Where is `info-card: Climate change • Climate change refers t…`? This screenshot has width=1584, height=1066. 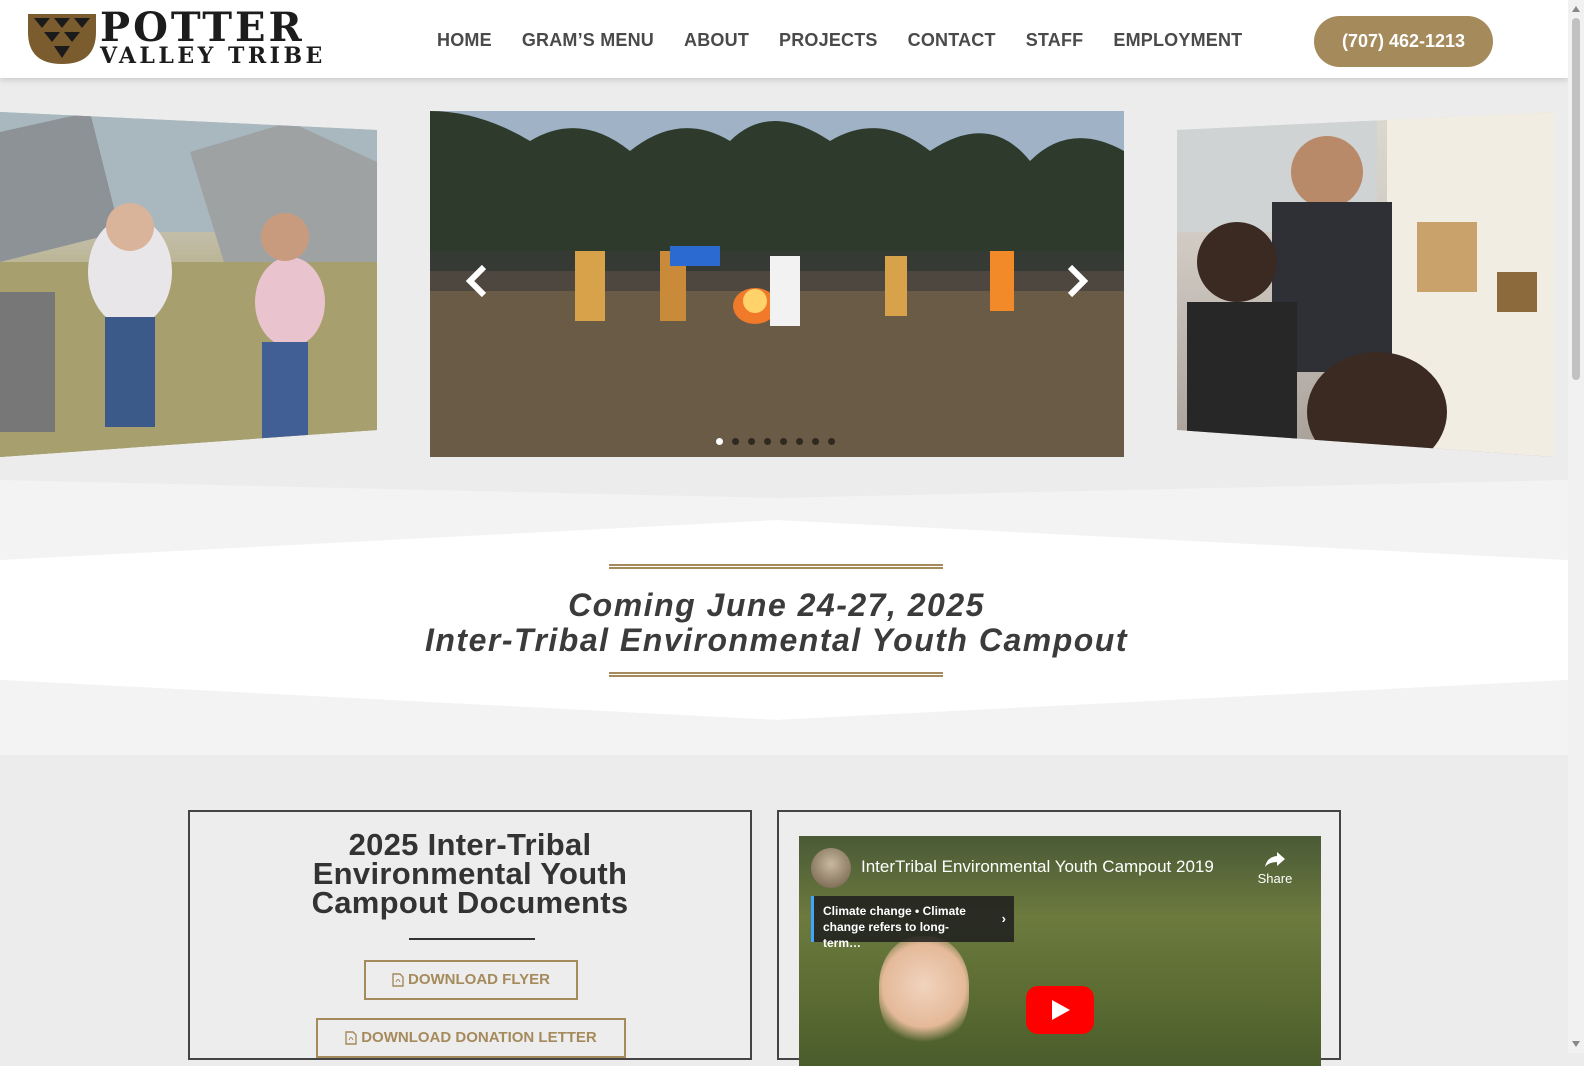 info-card: Climate change • Climate change refers t… is located at coordinates (912, 923).